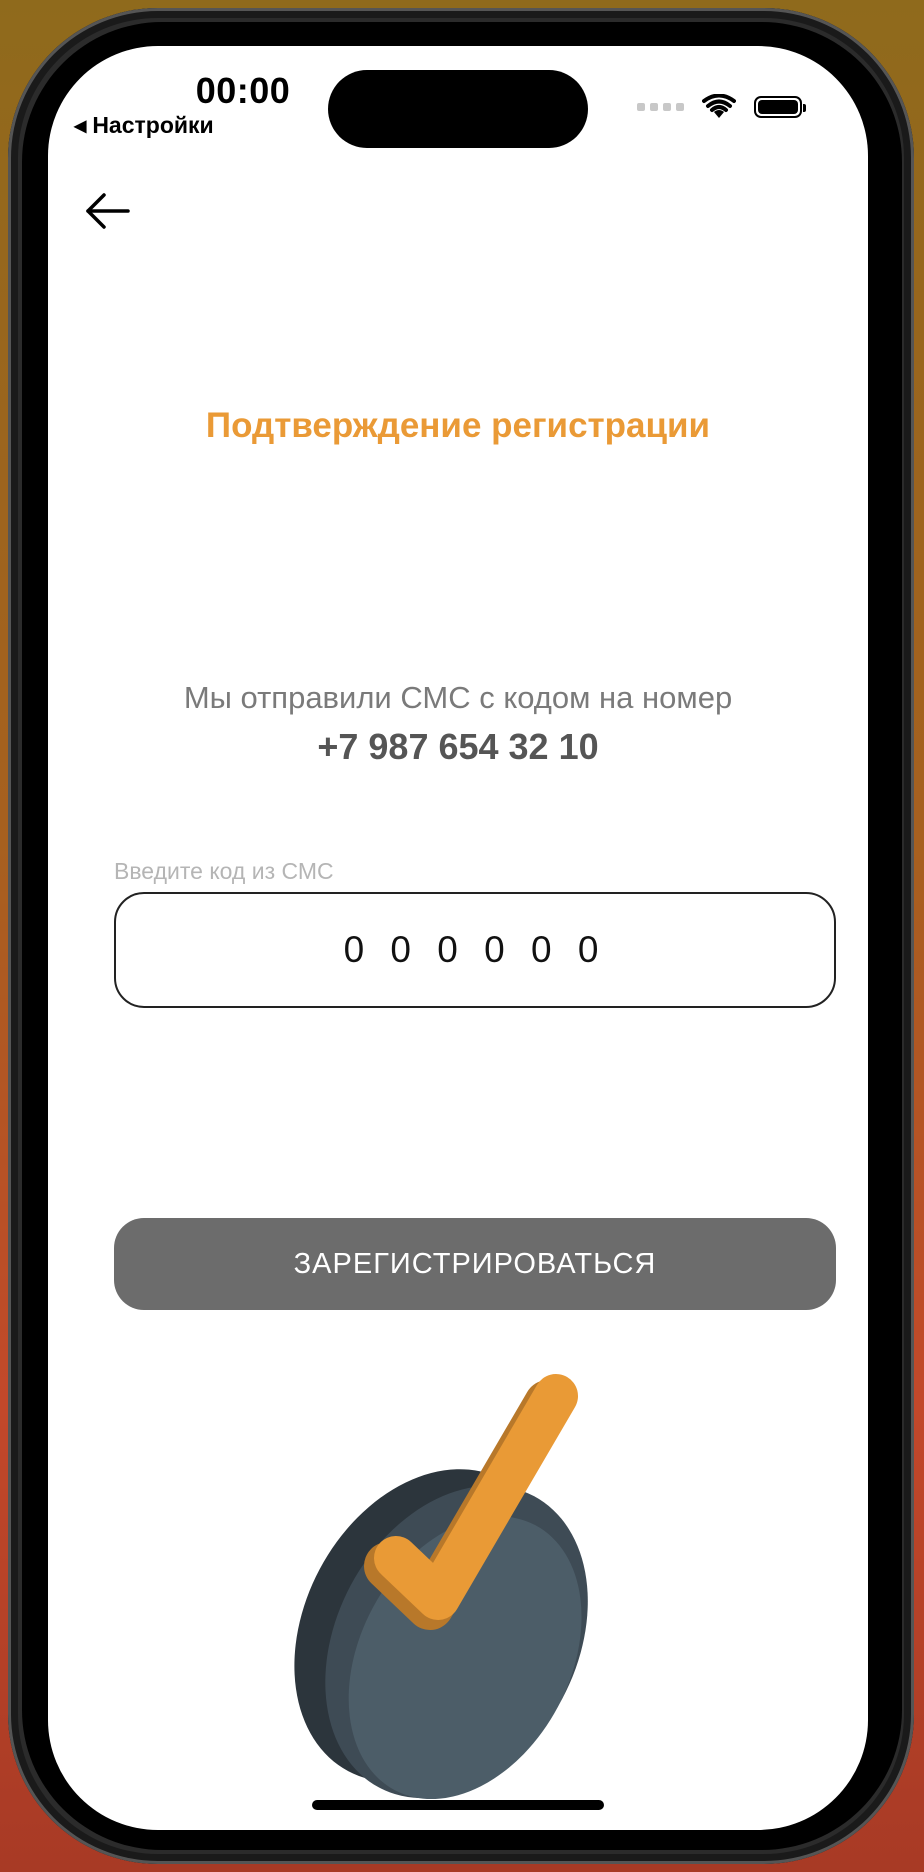  I want to click on back-triangle-icon: ◀, so click(80, 126).